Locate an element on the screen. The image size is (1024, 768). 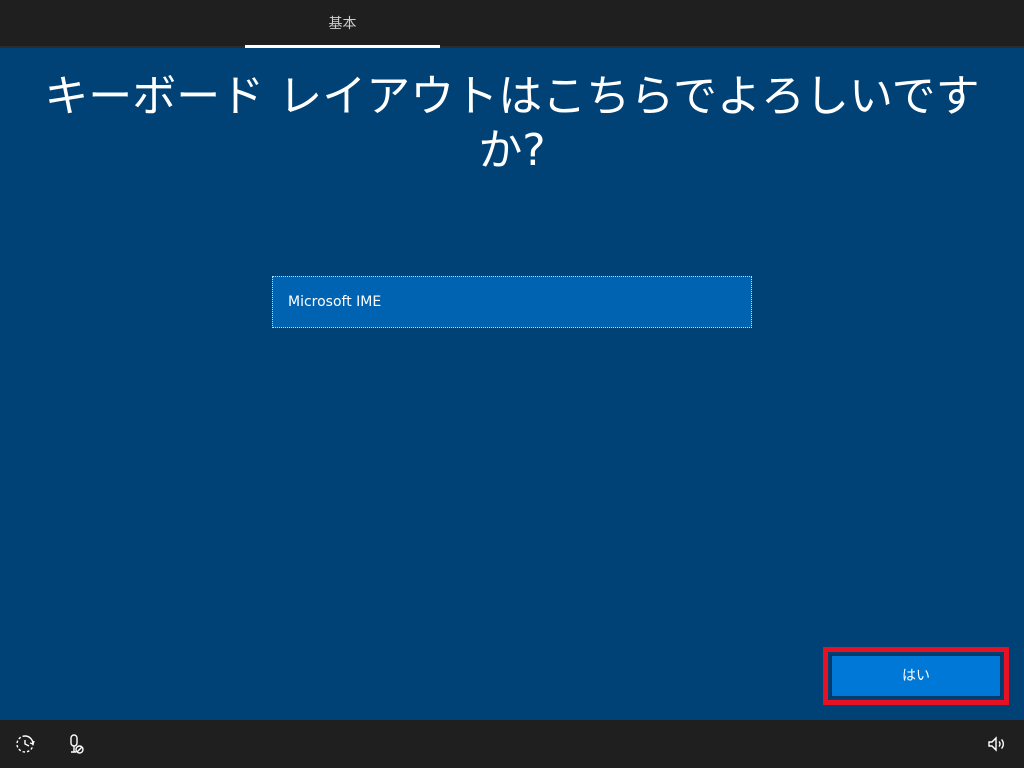
volume-icon is located at coordinates (997, 744).